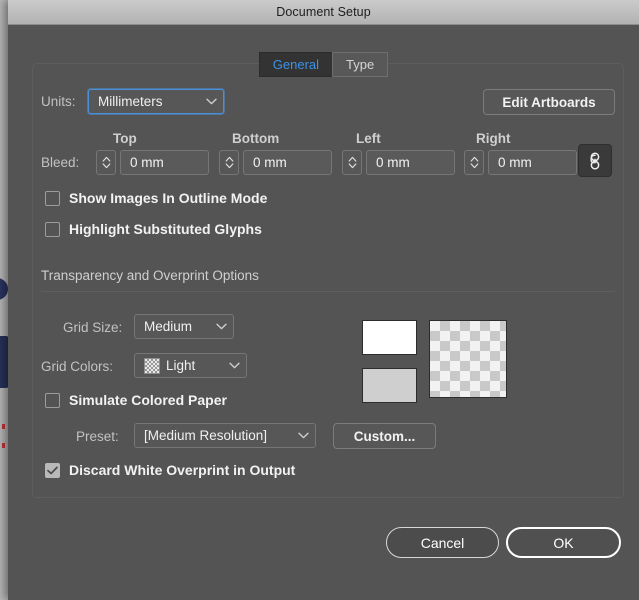 The image size is (639, 600). I want to click on discard-white-overprint-checkbox, so click(52, 470).